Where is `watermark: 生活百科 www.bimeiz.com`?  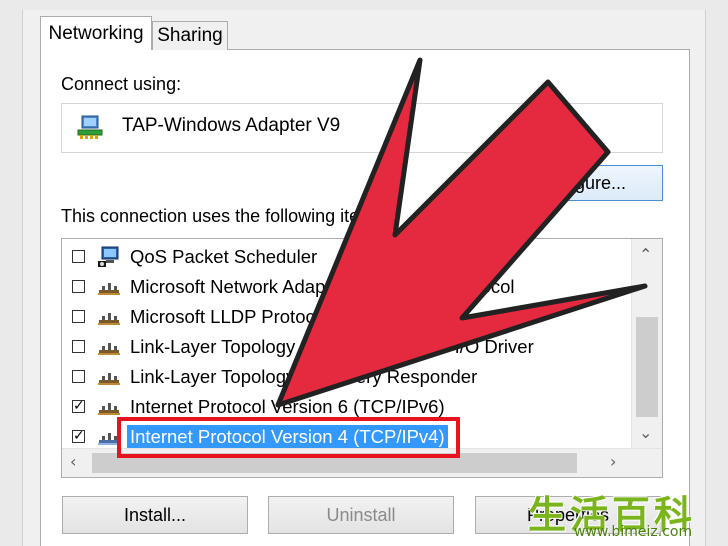
watermark: 生活百科 www.bimeiz.com is located at coordinates (628, 515).